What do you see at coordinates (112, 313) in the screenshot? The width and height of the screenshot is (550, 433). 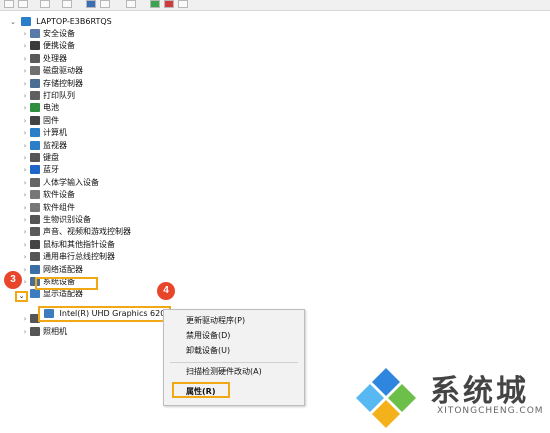 I see `device-label: Intel(R) UHD Graphics 620` at bounding box center [112, 313].